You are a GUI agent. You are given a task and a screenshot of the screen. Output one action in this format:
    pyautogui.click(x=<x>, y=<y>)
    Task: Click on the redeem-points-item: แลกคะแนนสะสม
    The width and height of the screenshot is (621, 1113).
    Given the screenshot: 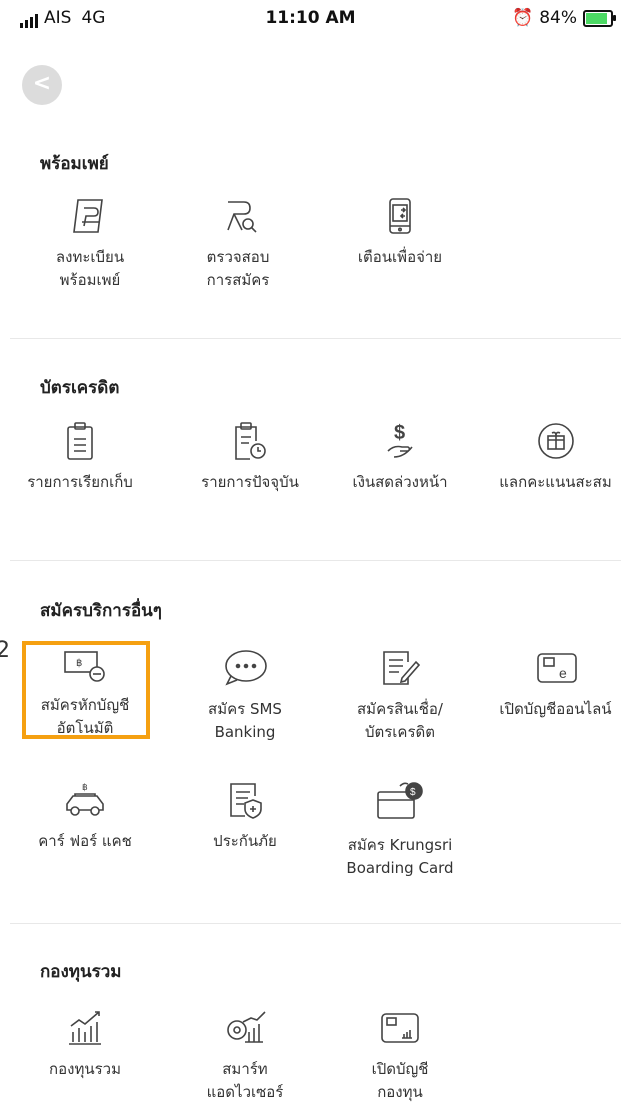 What is the action you would take?
    pyautogui.click(x=555, y=457)
    